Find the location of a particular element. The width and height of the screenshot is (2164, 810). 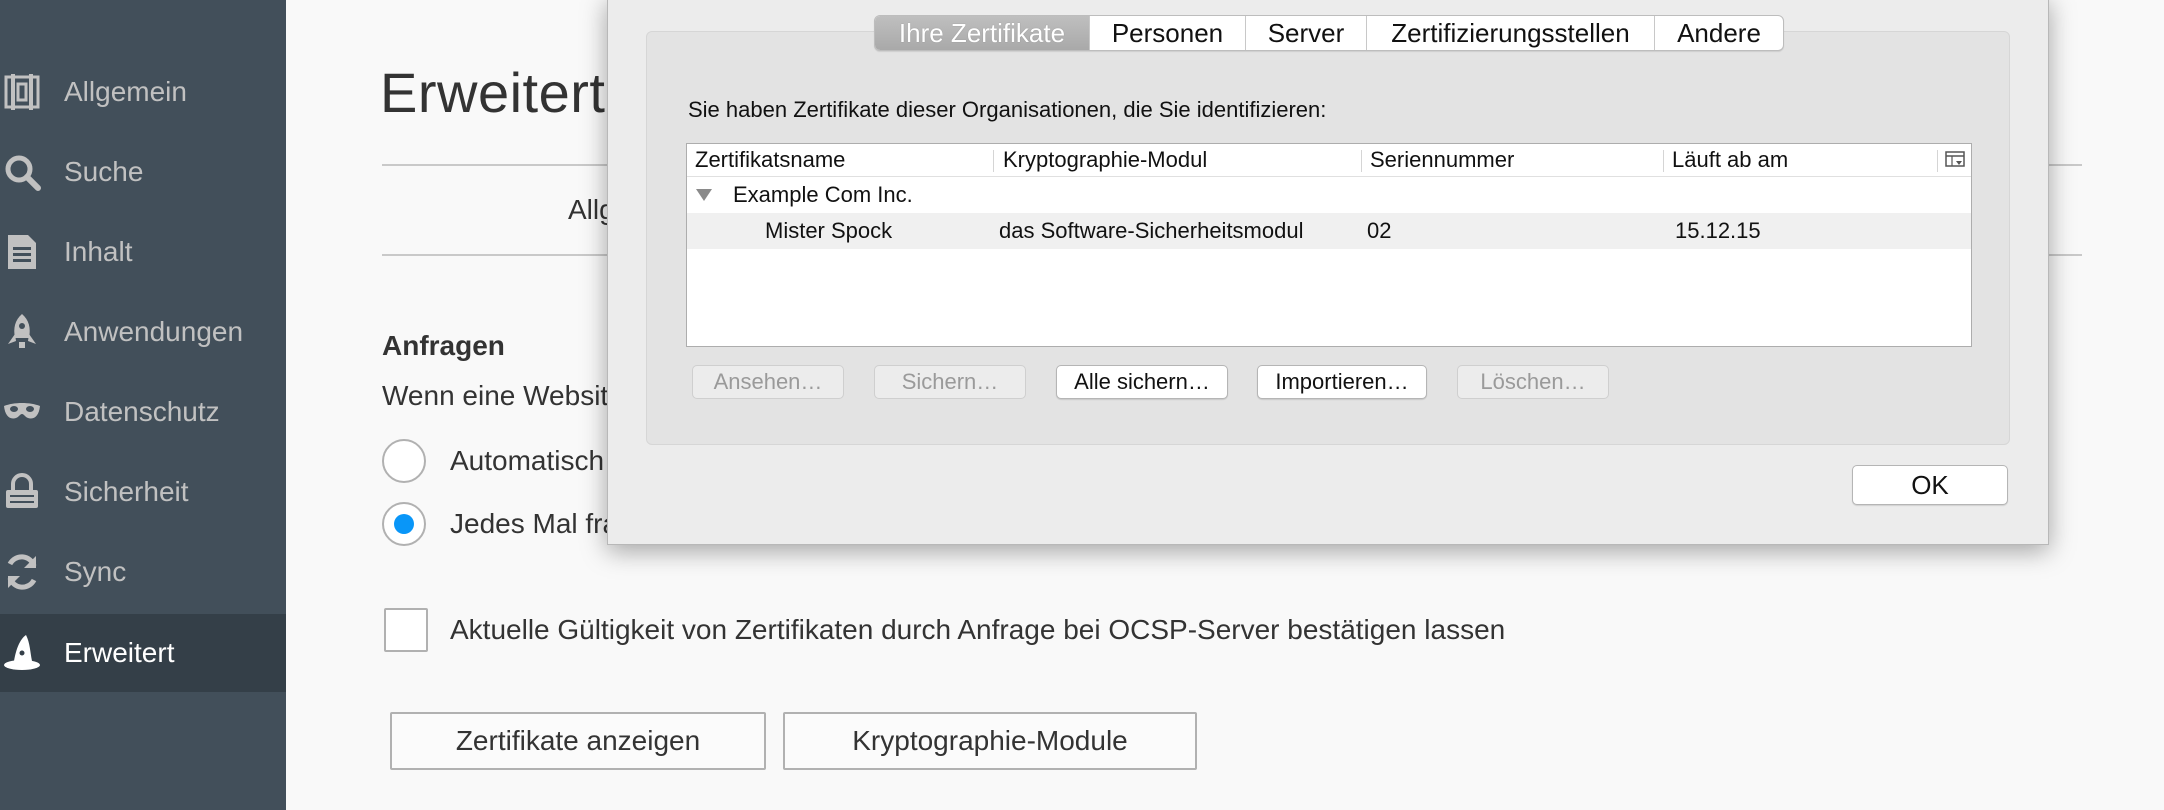

ocsp-checkbox is located at coordinates (406, 630).